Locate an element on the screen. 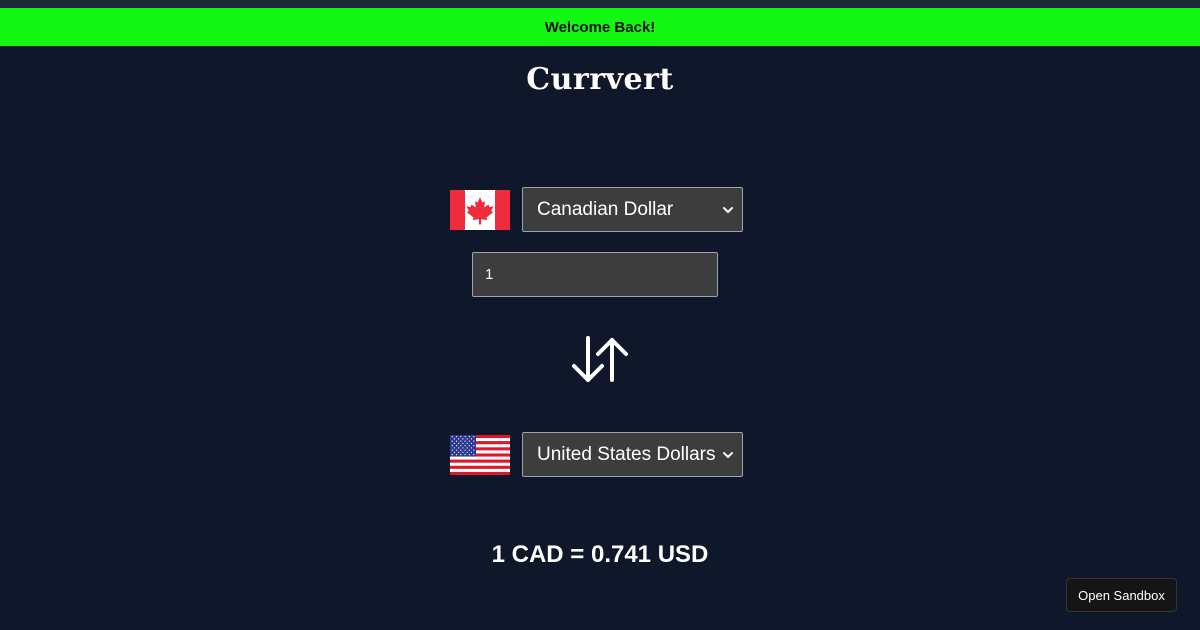 This screenshot has width=1200, height=630. open-sandbox-button: Open Sandbox is located at coordinates (1121, 595).